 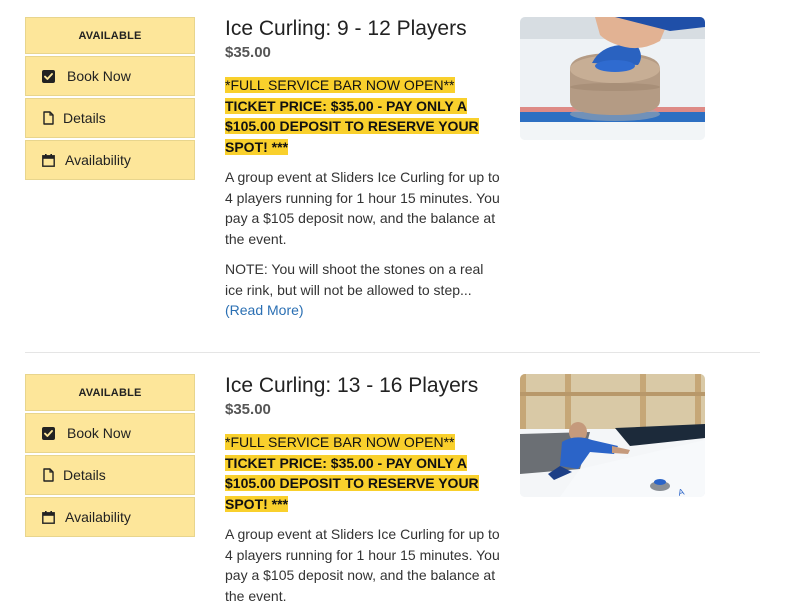 I want to click on read-more-link: (Read More), so click(x=264, y=310).